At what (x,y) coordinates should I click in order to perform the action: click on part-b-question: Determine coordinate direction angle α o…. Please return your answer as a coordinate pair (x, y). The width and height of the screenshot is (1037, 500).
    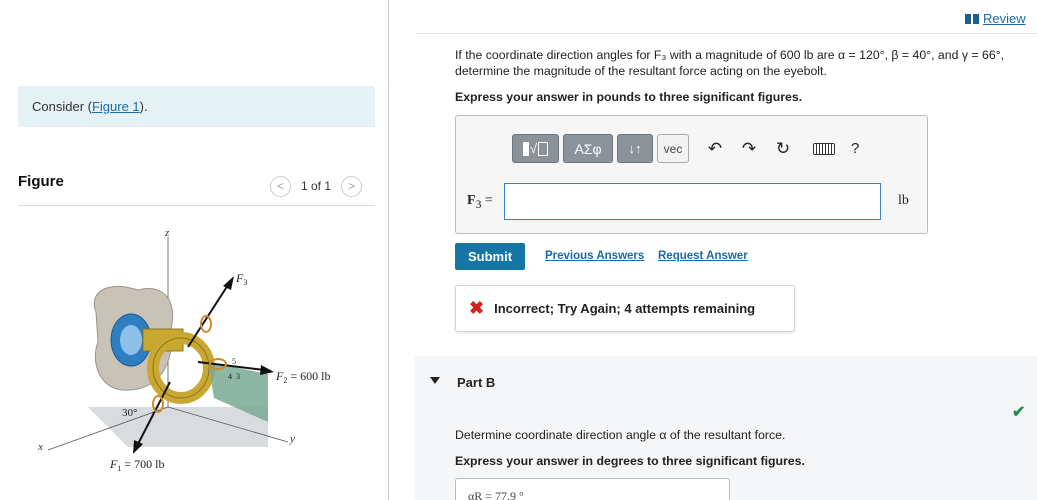
    Looking at the image, I should click on (620, 435).